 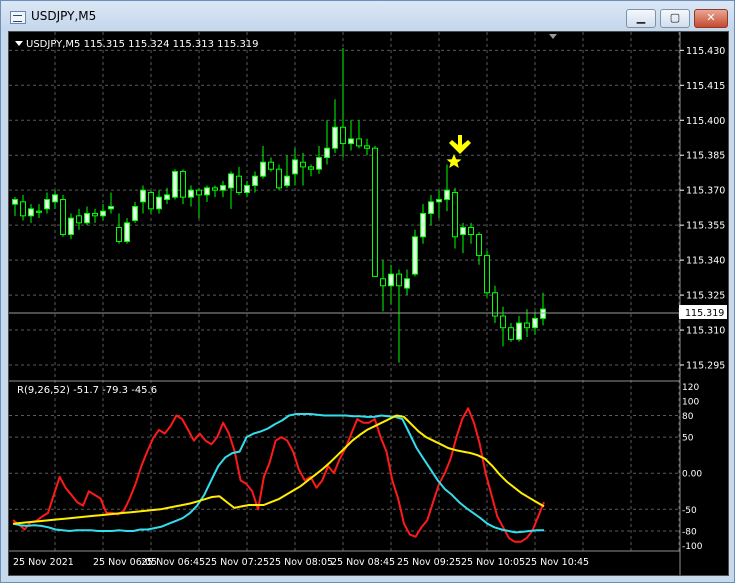 I want to click on indicator-axis-label: 120, so click(x=690, y=388).